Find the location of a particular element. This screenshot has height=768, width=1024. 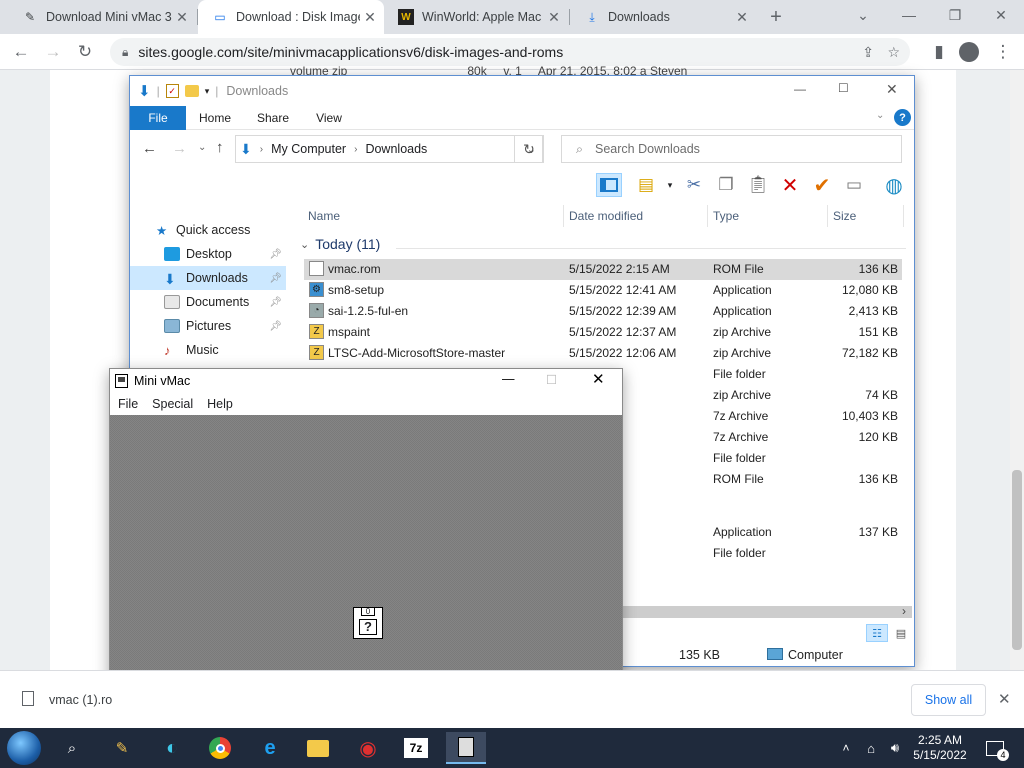

restore-icon: ❐ is located at coordinates (955, 15).